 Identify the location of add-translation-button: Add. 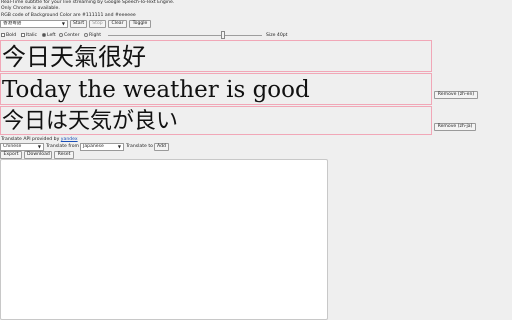
(161, 147).